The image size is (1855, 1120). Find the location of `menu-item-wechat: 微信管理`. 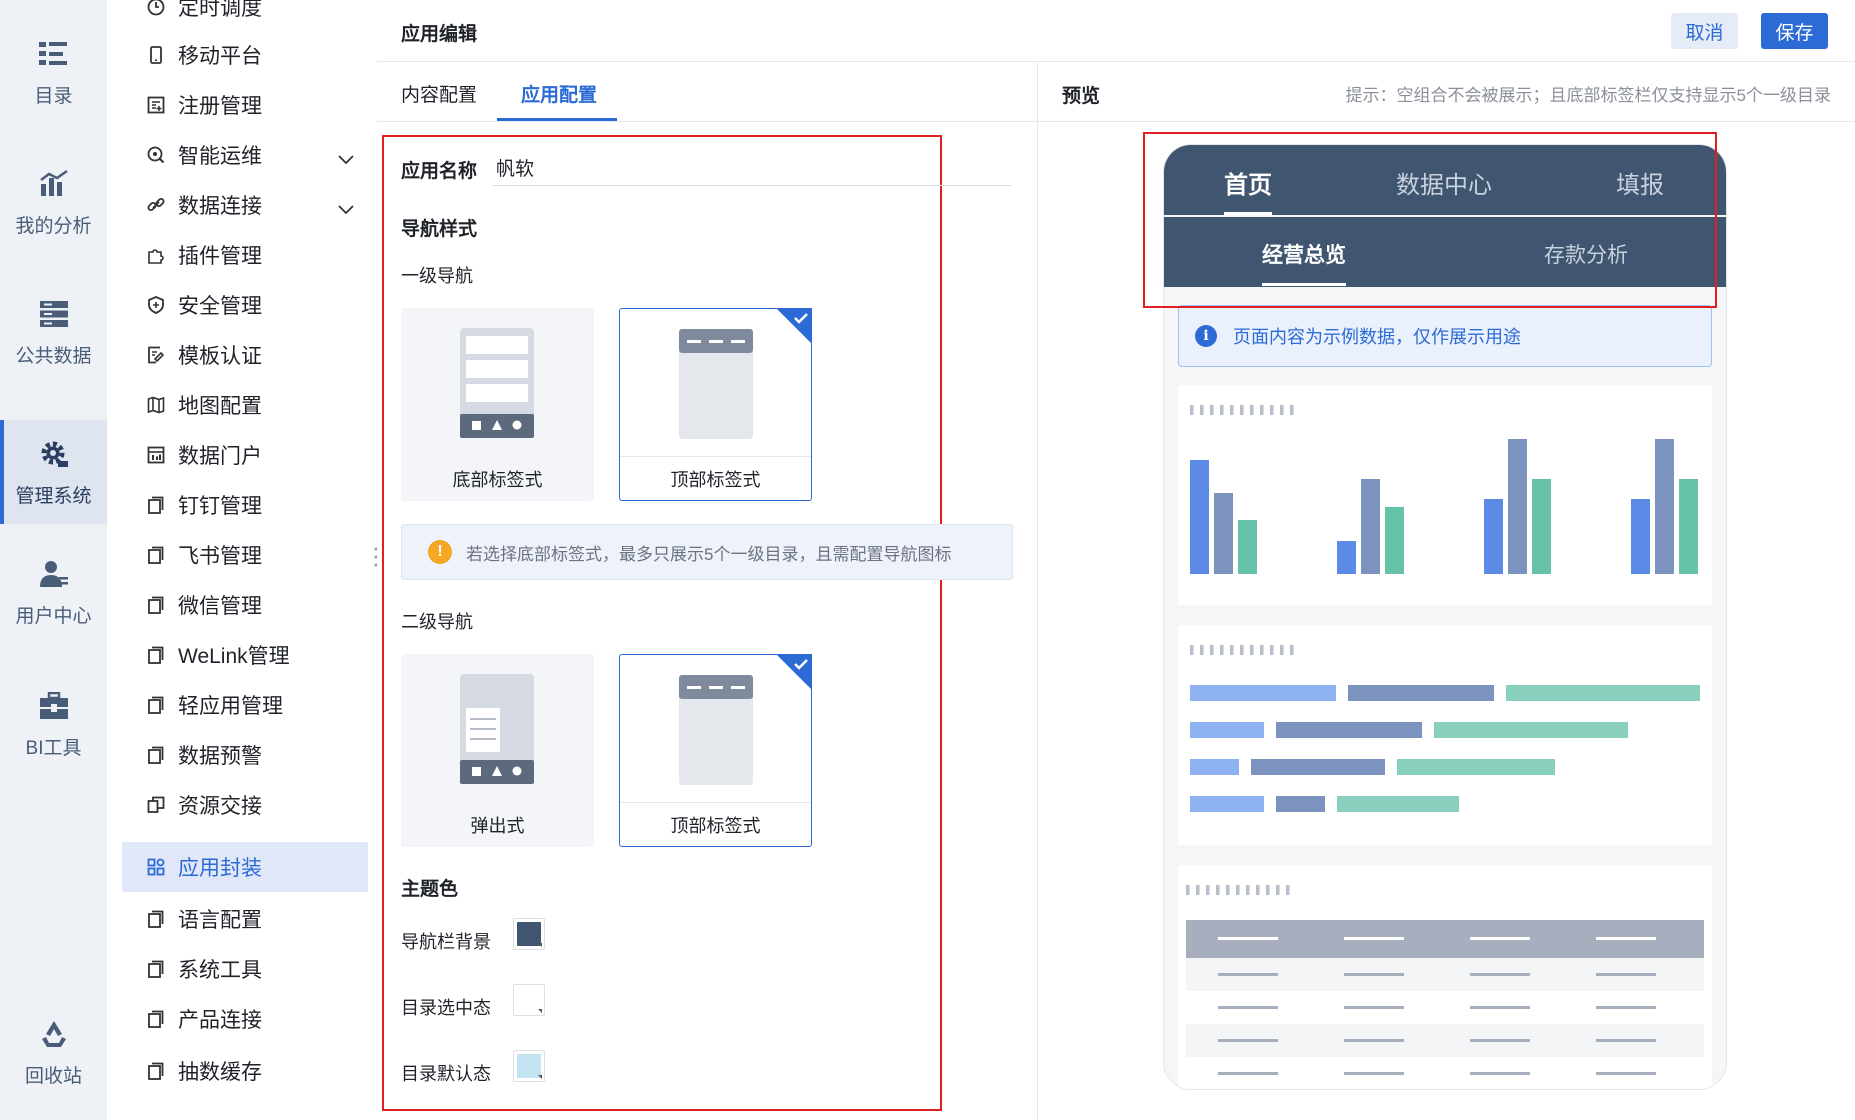

menu-item-wechat: 微信管理 is located at coordinates (245, 605).